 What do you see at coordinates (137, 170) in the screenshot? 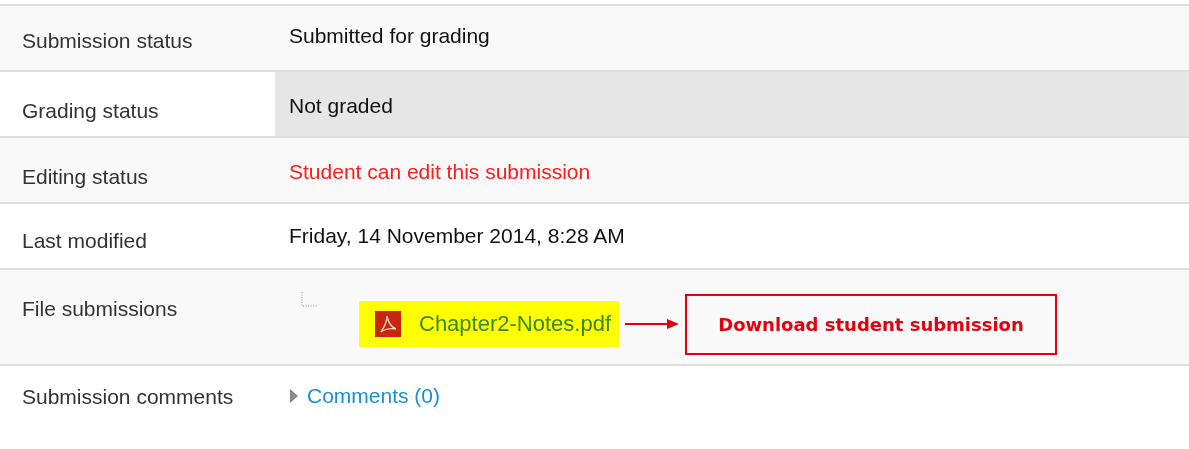
I see `row-label: Editing status` at bounding box center [137, 170].